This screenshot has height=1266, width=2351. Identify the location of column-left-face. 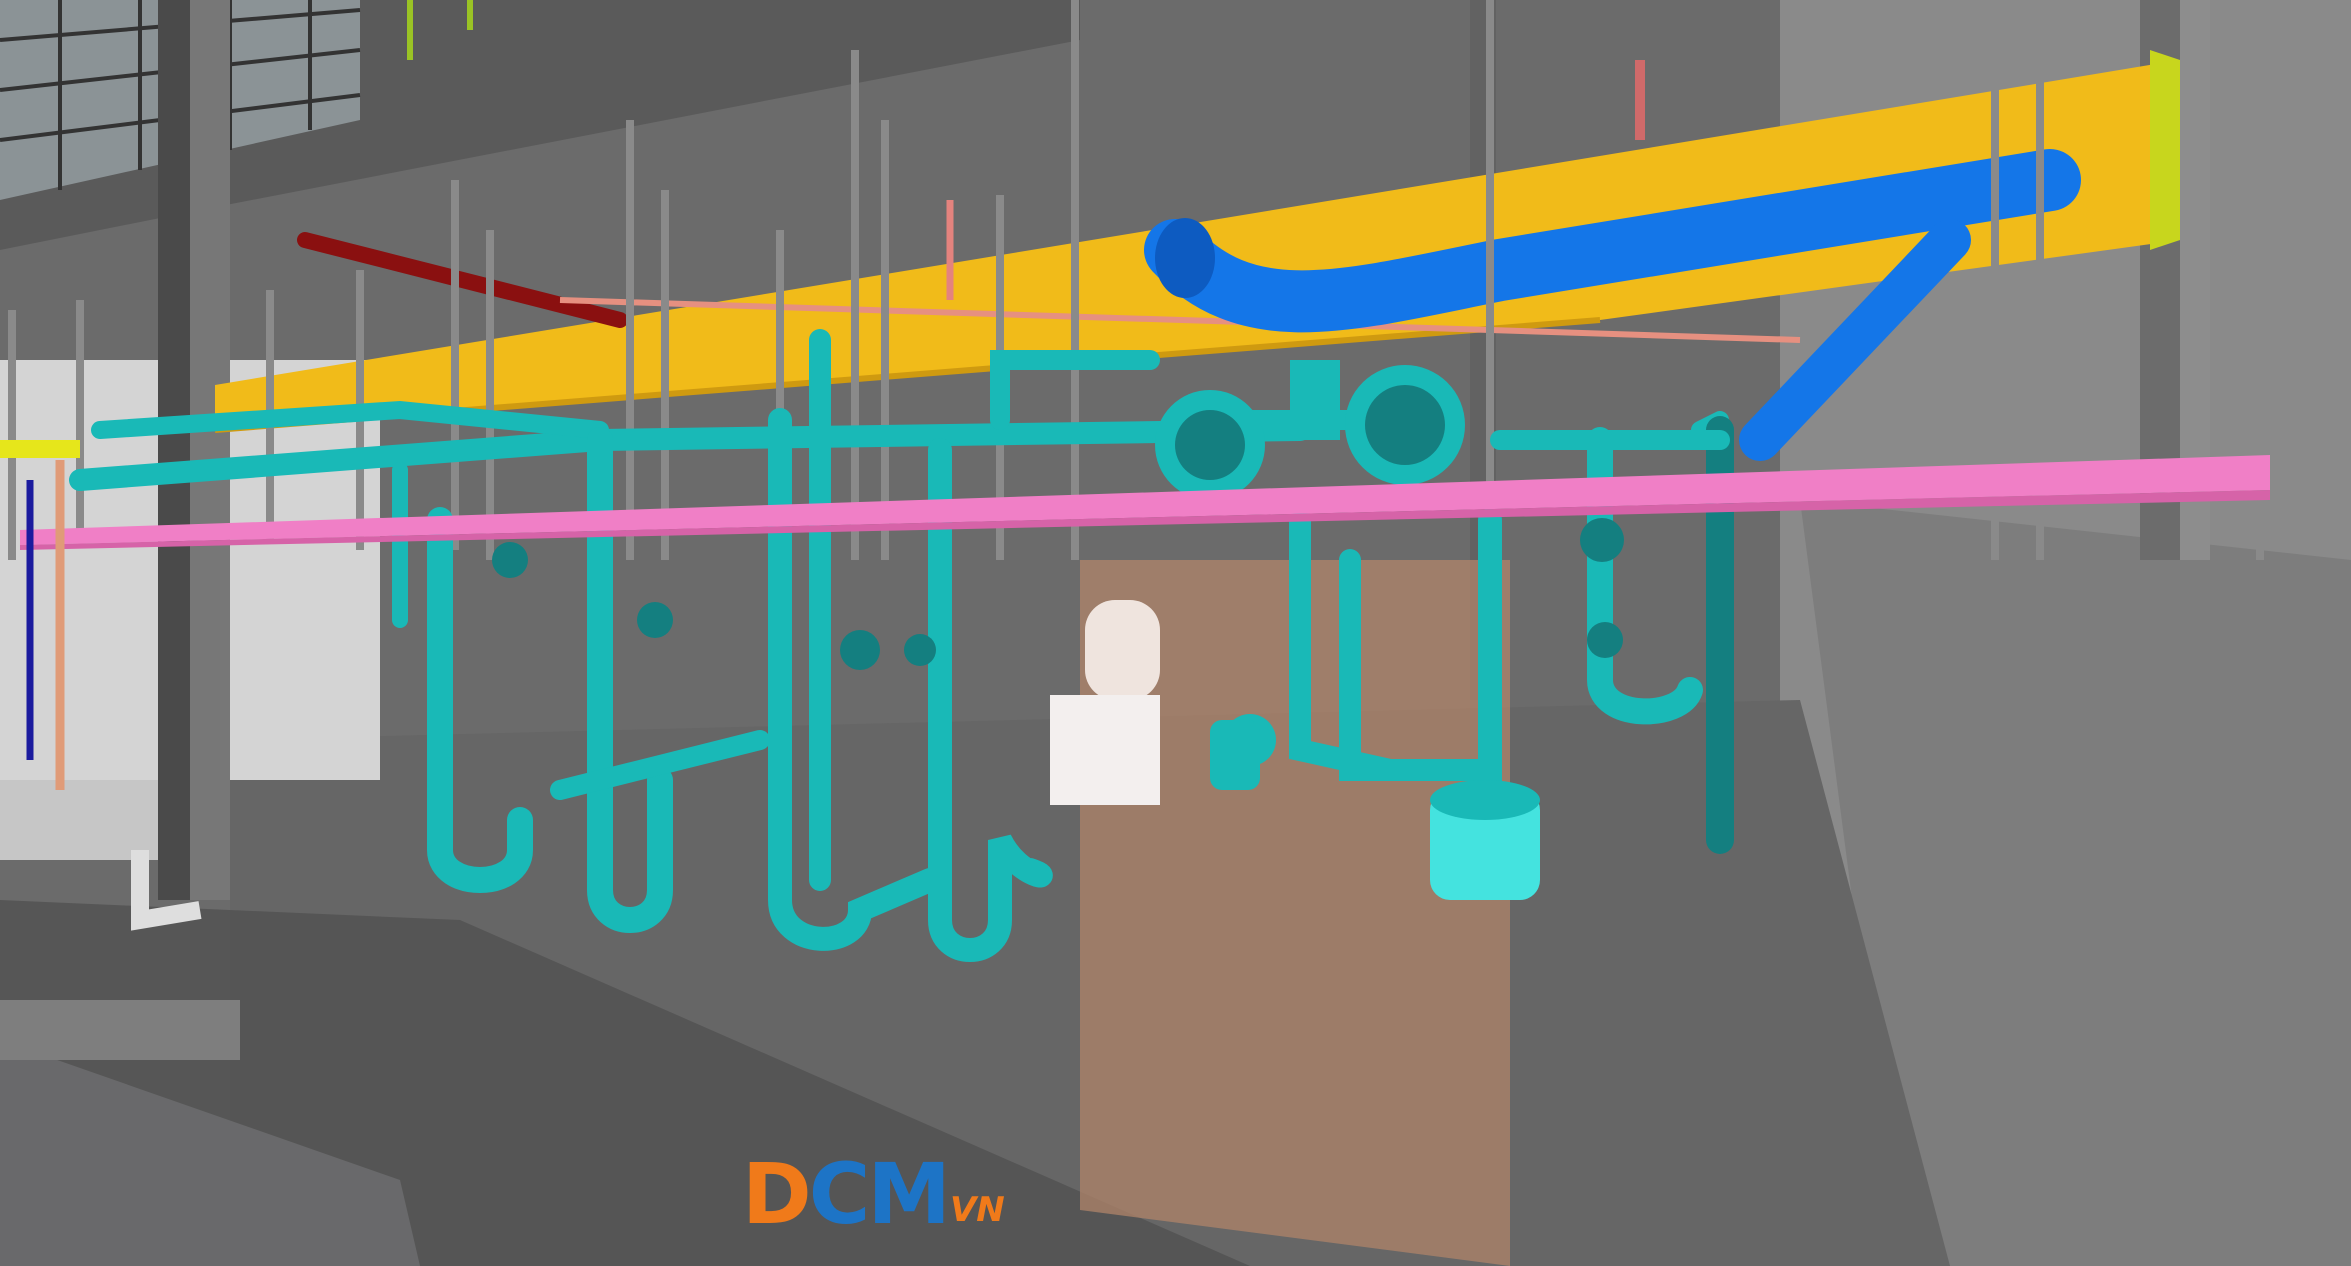
(210, 450).